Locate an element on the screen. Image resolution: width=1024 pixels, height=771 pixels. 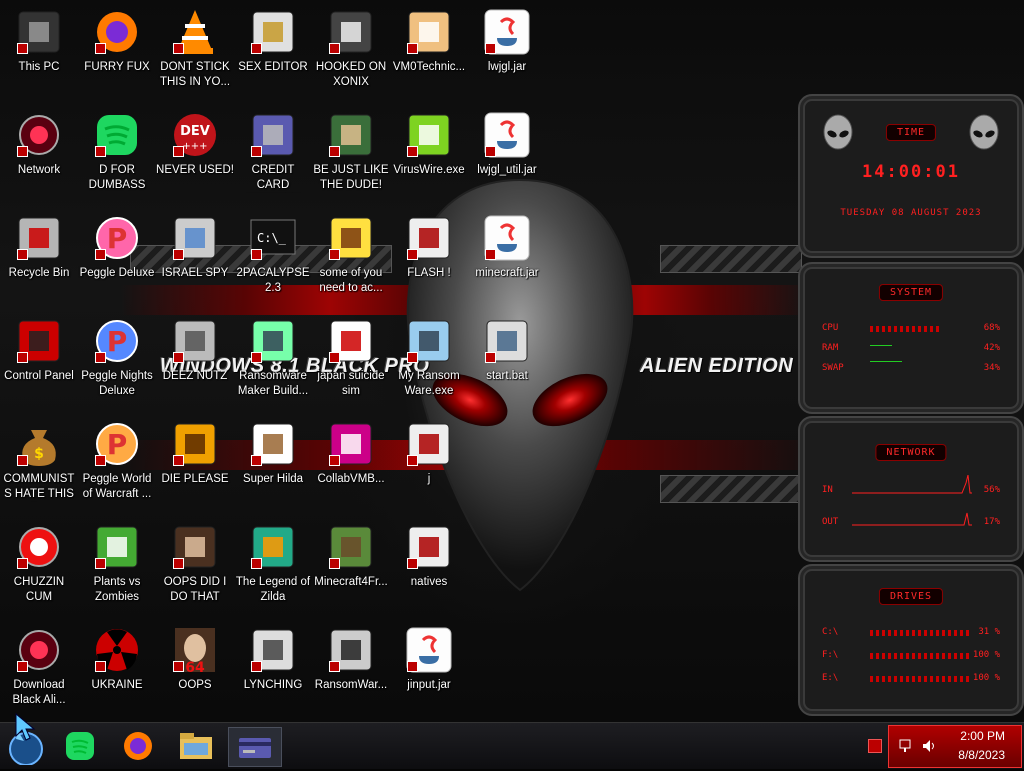
desktop-icon: OOPS DID I DO THAT is located at coordinates (195, 564).